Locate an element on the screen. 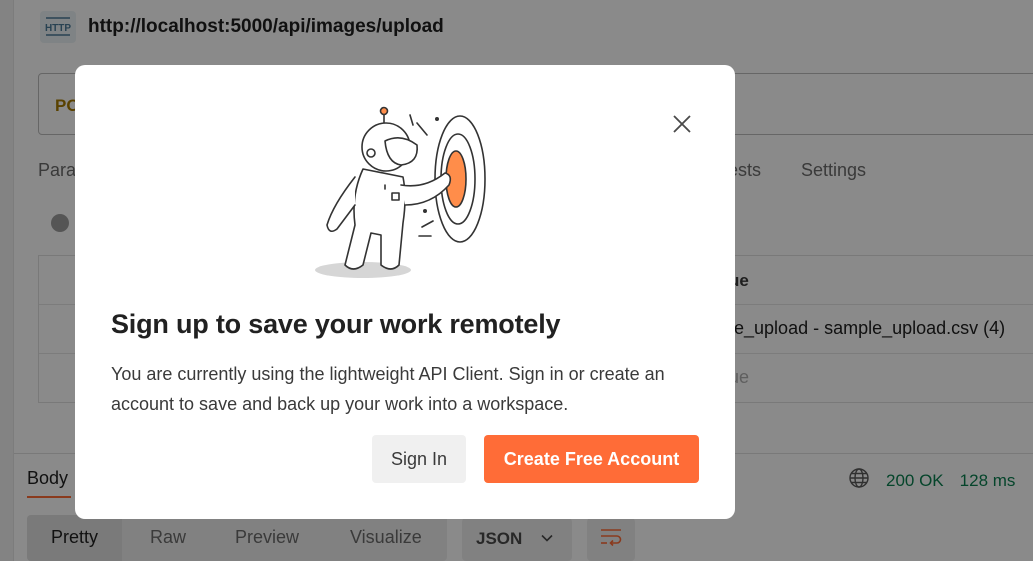  sign-in-button: Sign In is located at coordinates (419, 459).